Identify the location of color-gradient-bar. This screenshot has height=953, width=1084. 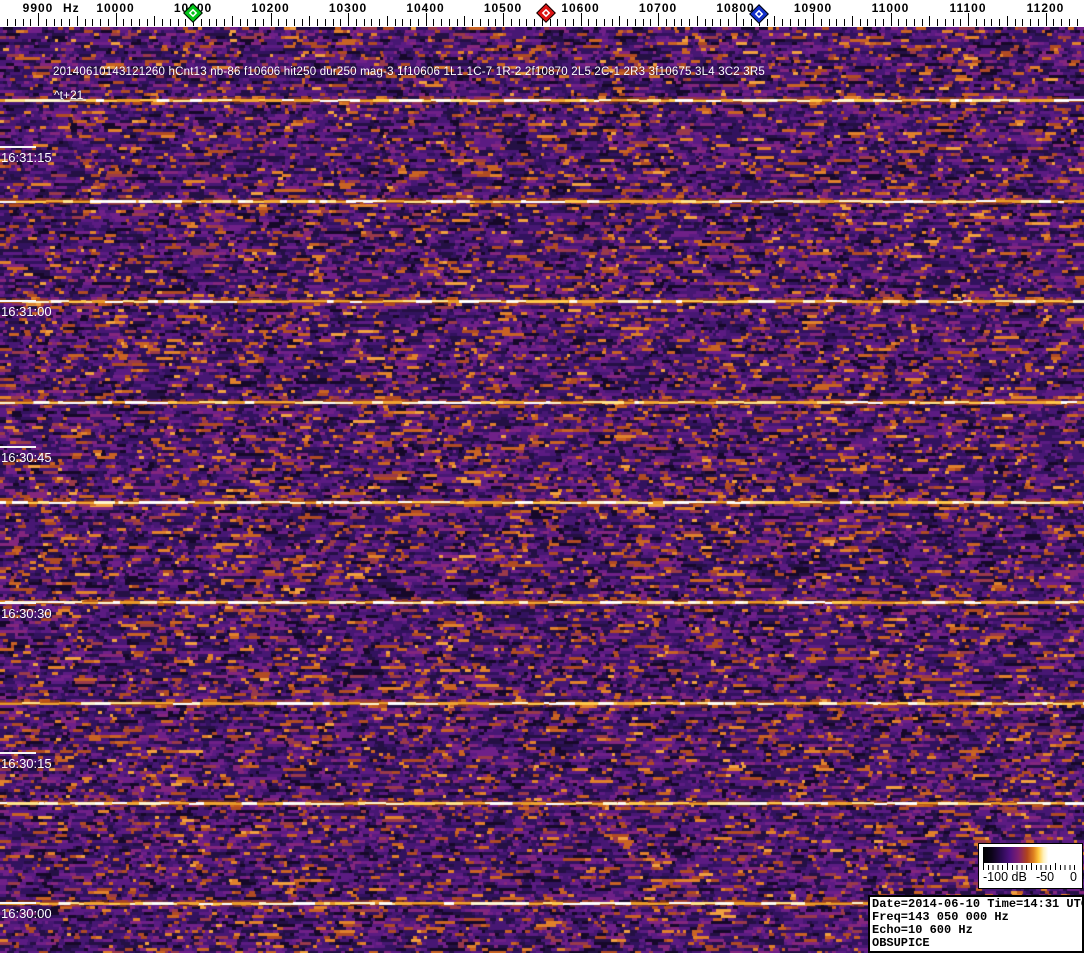
(1031, 855).